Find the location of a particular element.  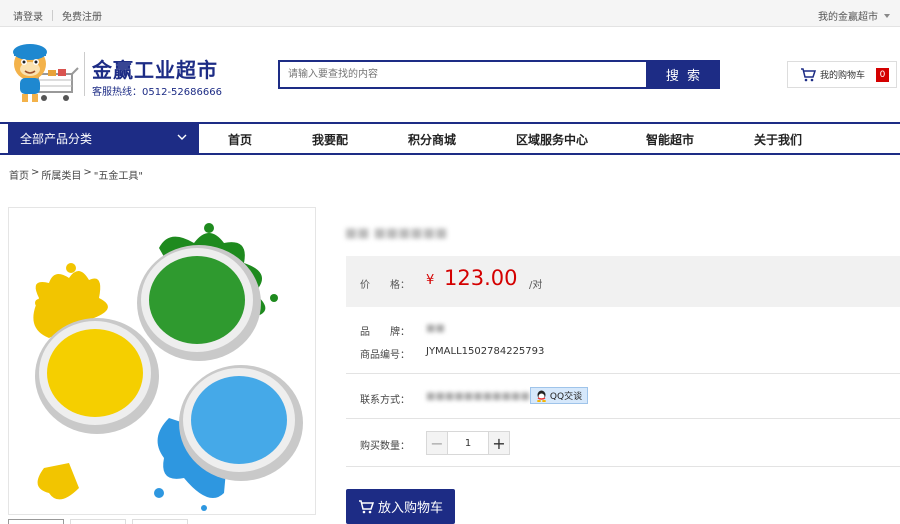

breadcrumb-home: 首页 is located at coordinates (19, 174).